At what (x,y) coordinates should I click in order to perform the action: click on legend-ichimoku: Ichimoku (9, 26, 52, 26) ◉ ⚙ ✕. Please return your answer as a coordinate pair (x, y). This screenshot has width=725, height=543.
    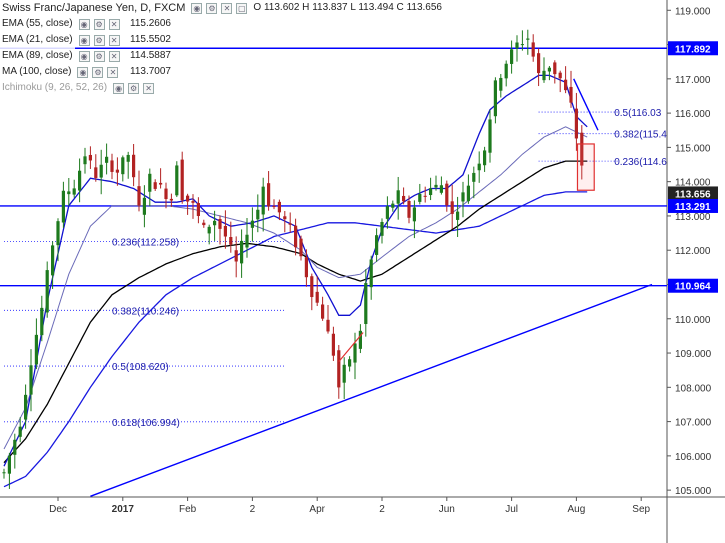
    Looking at the image, I should click on (221, 88).